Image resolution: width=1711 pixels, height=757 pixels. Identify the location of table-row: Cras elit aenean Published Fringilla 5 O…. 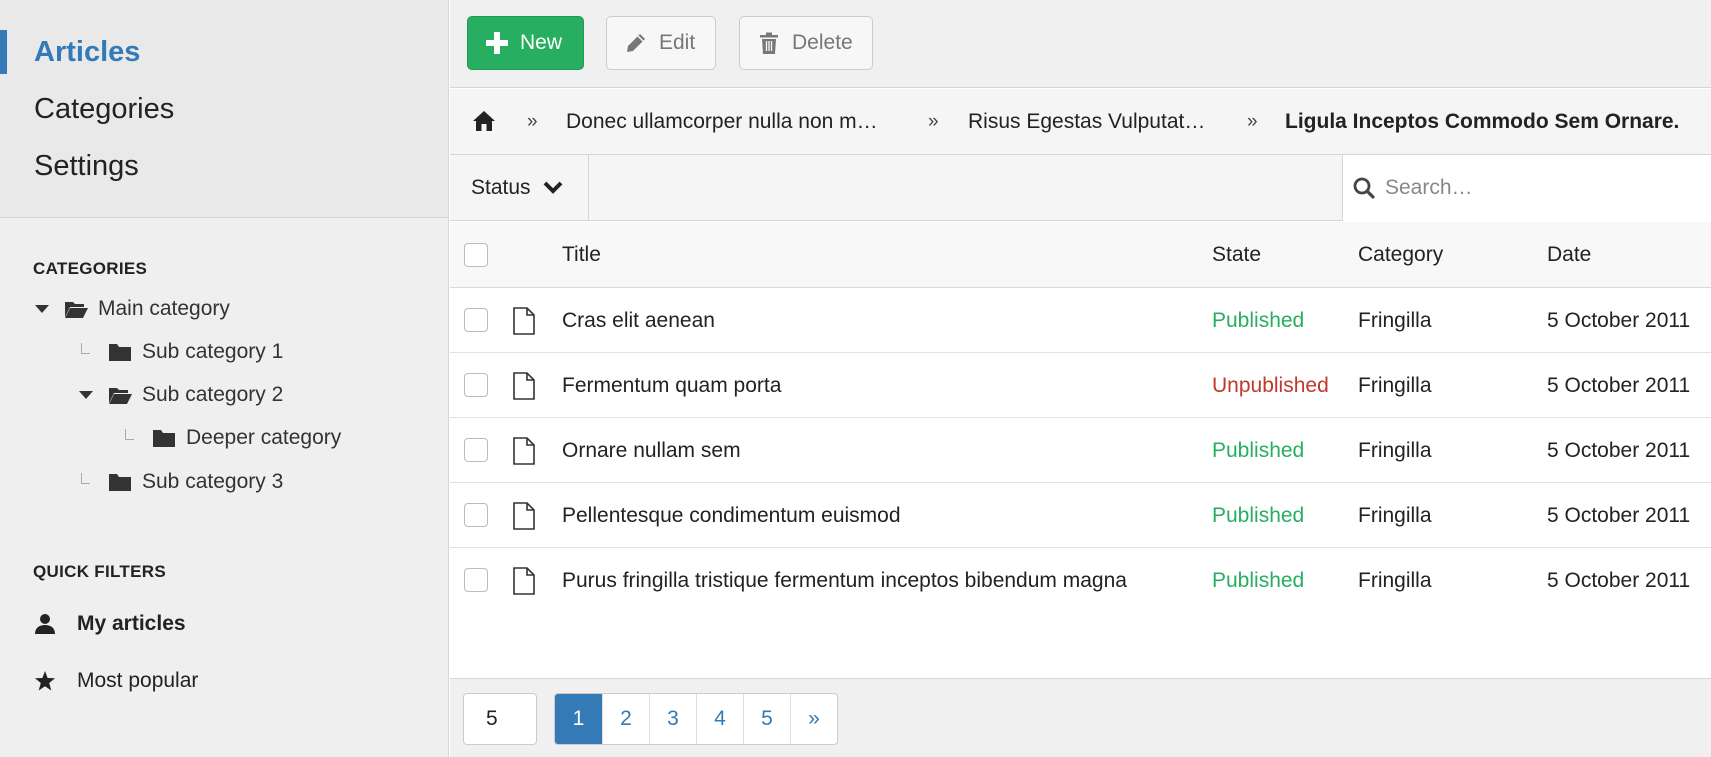
(1080, 320).